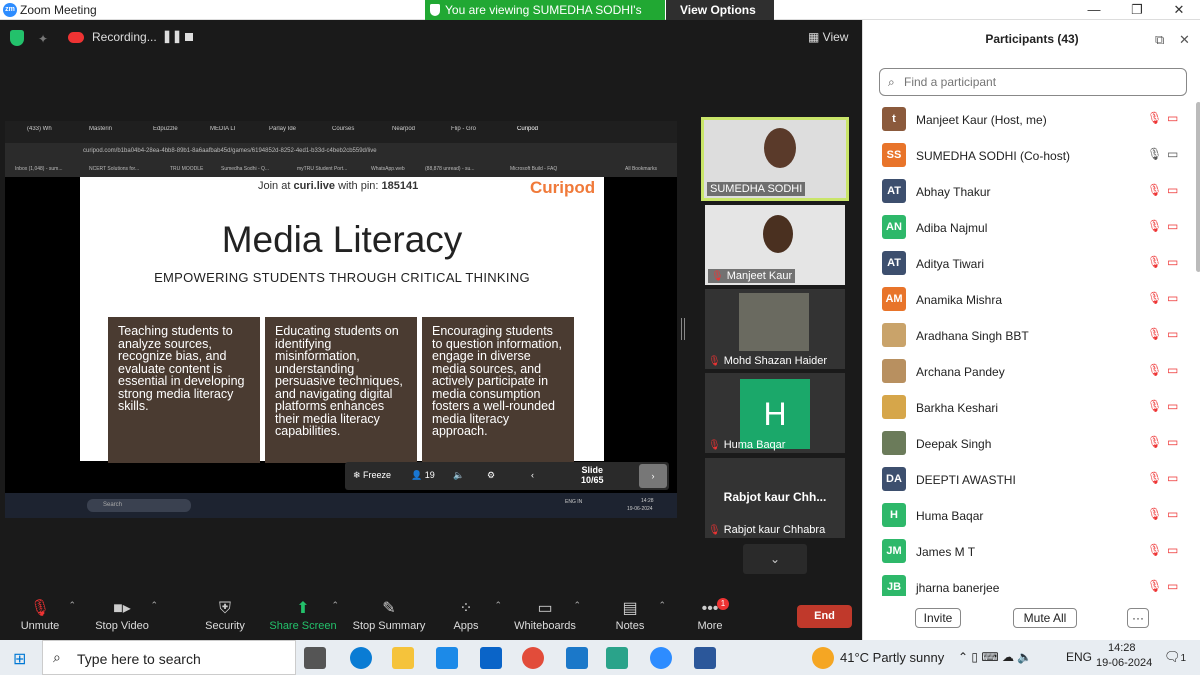 This screenshot has height=675, width=1200. What do you see at coordinates (1094, 10) in the screenshot?
I see `minimize-icon: —` at bounding box center [1094, 10].